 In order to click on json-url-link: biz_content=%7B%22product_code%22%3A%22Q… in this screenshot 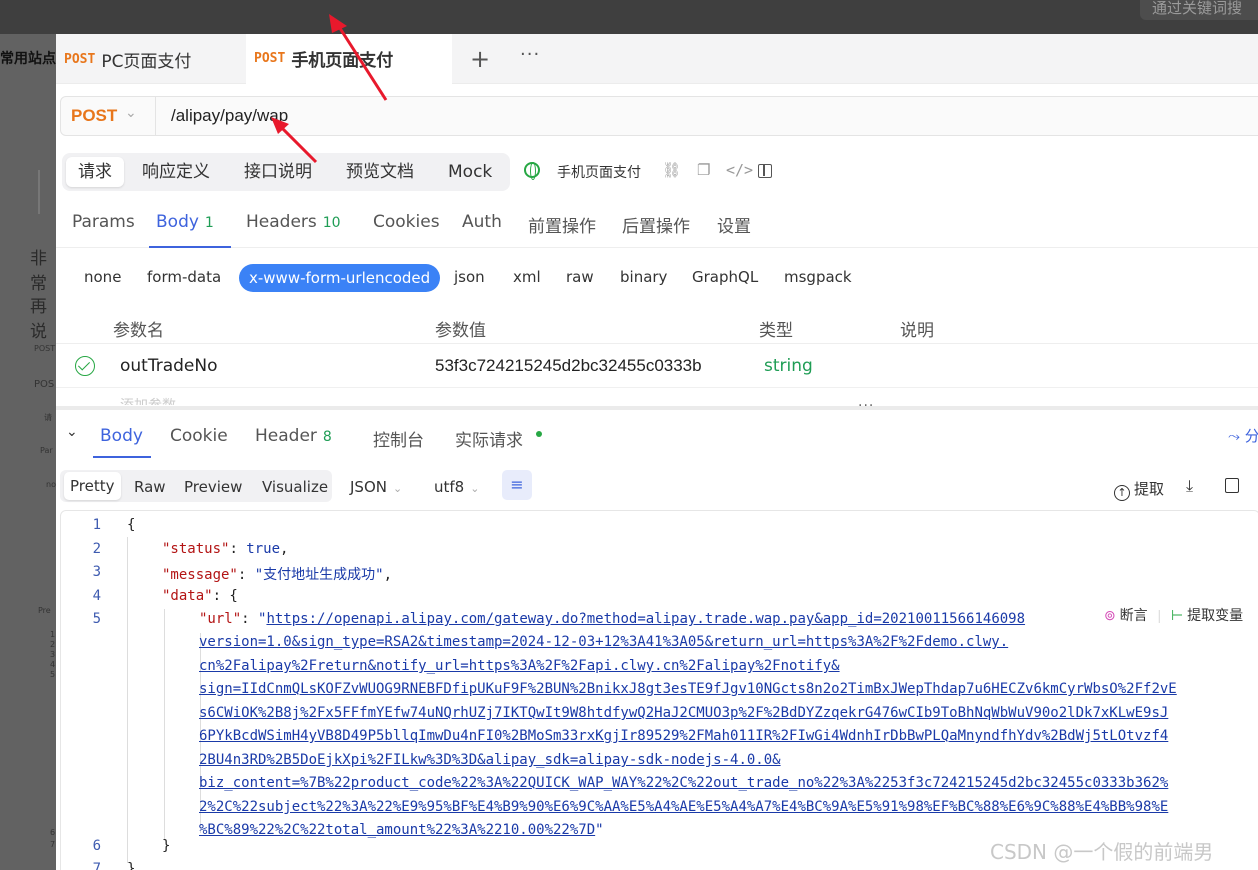, I will do `click(683, 783)`.